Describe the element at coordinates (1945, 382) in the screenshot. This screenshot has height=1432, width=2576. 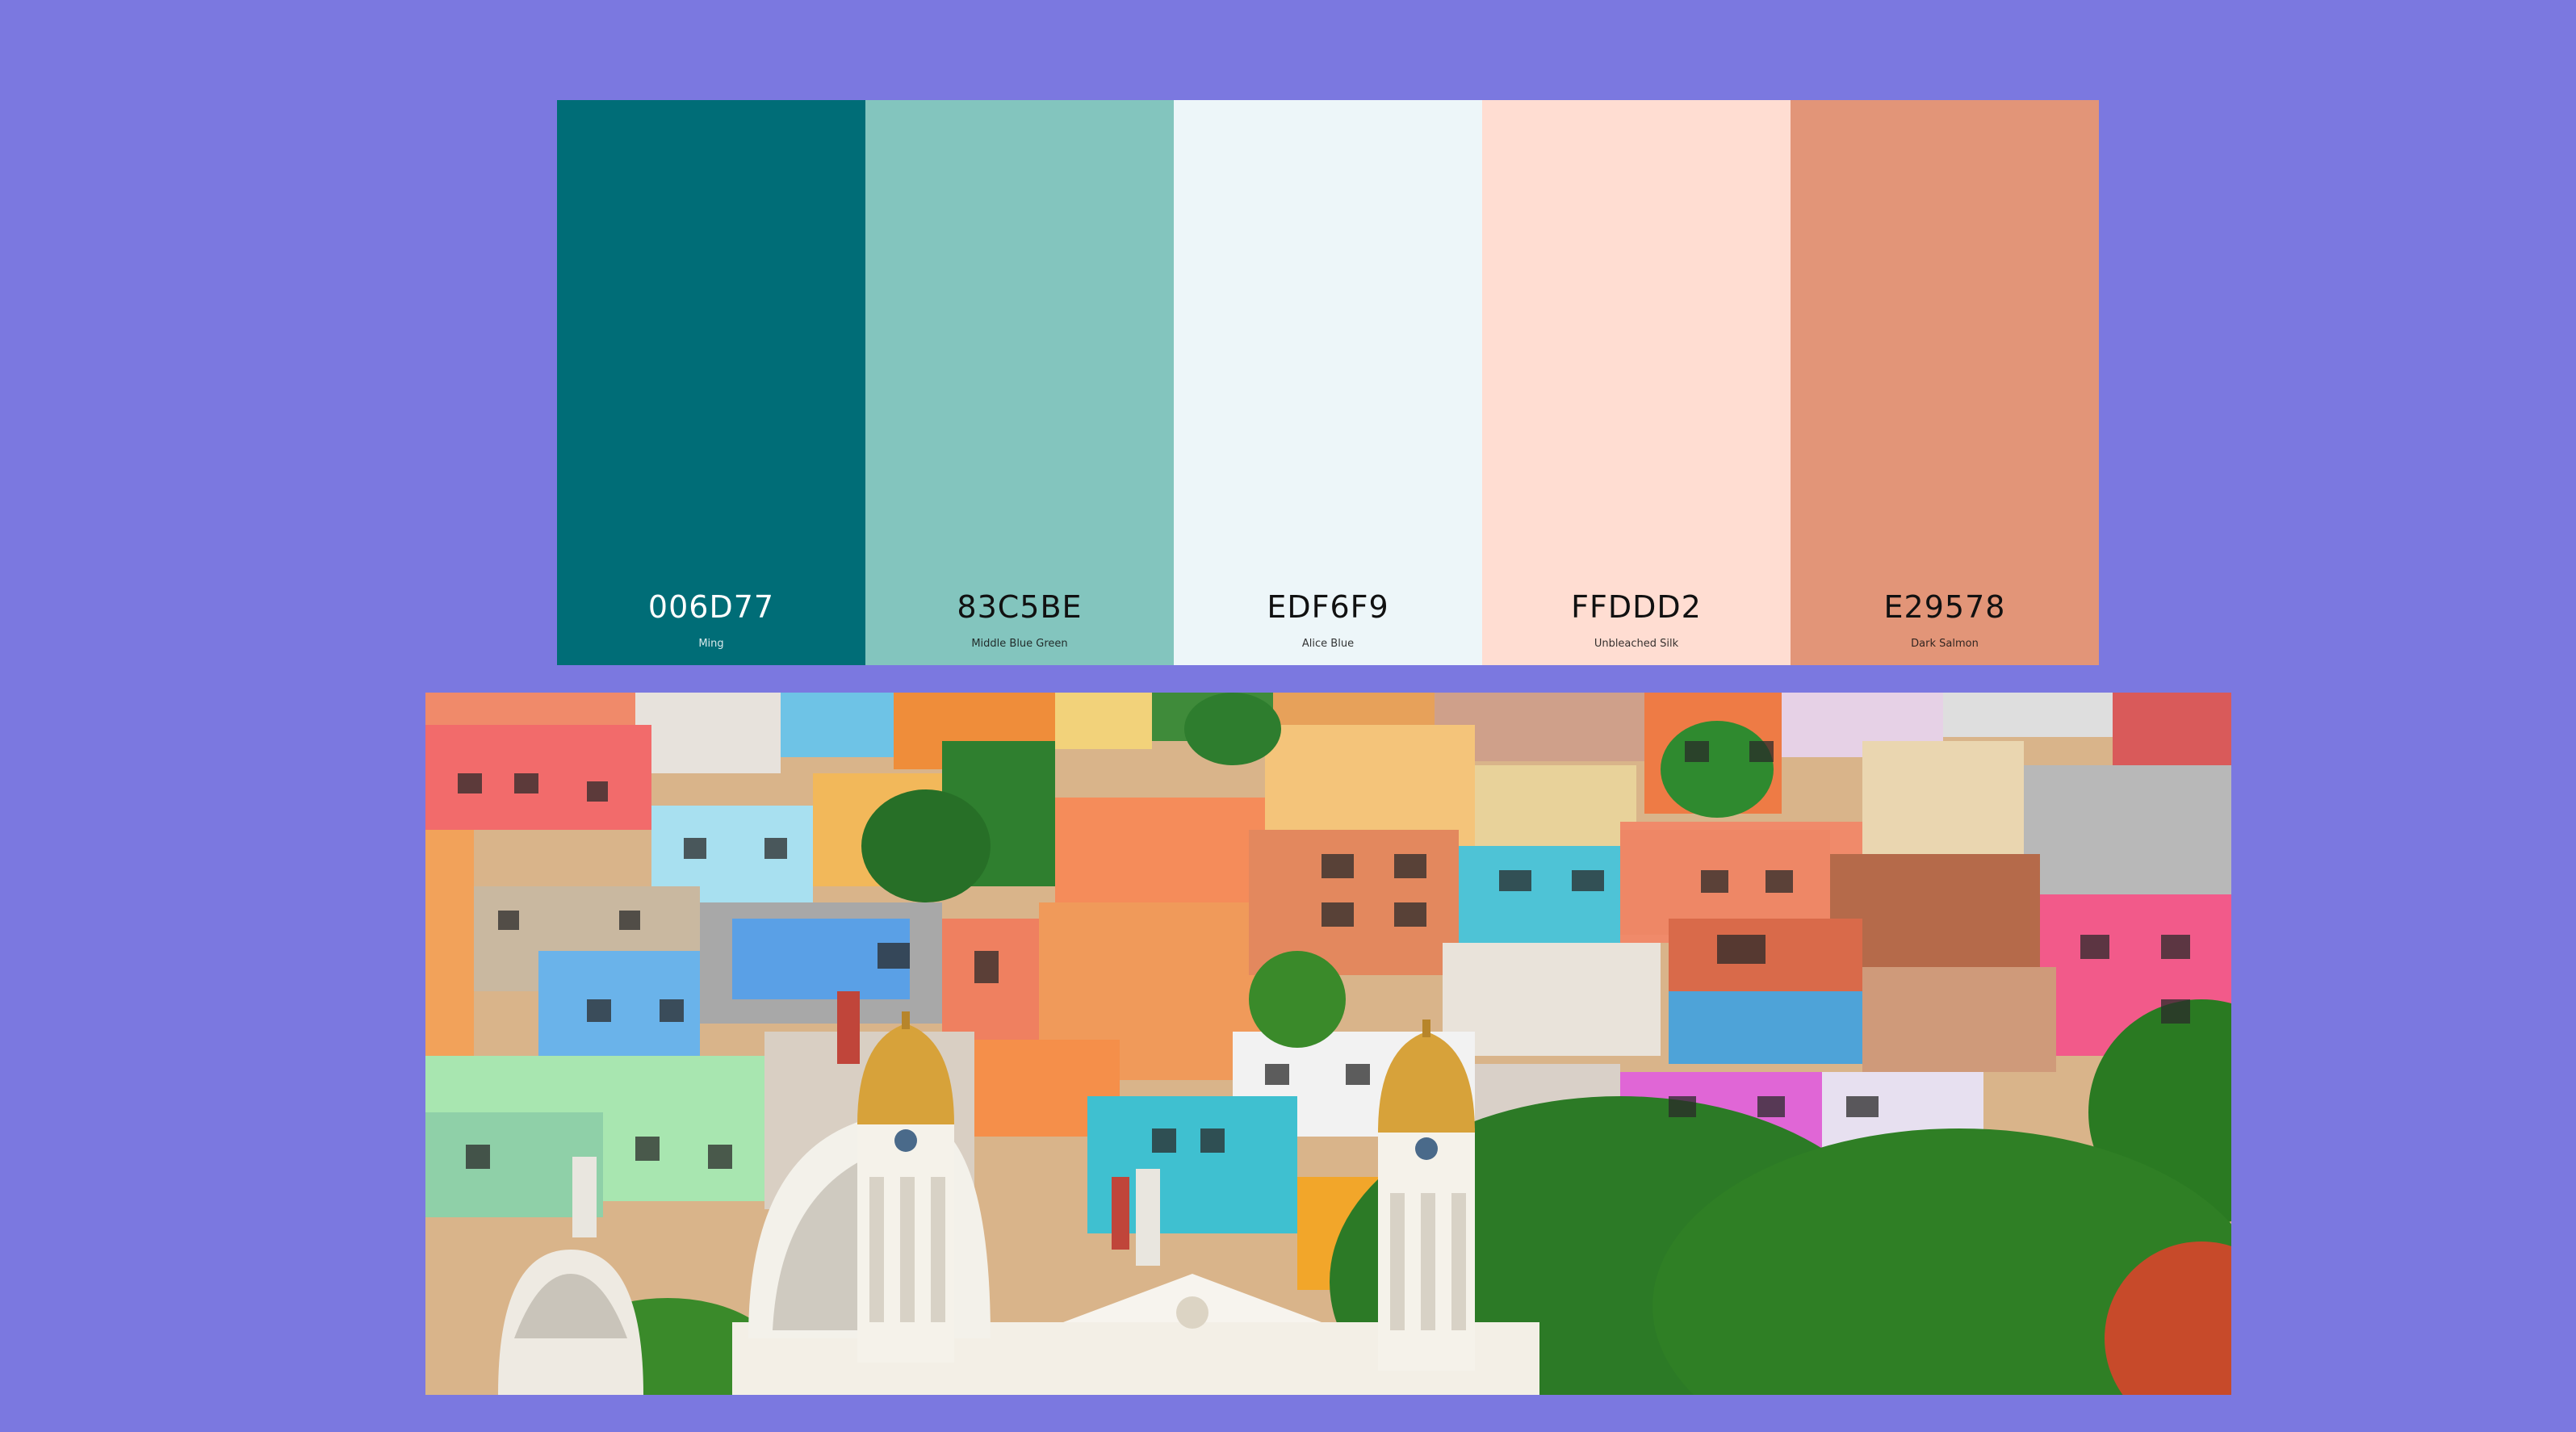
I see `swatch-dark-salmon: E29578 Dark Salmon` at that location.